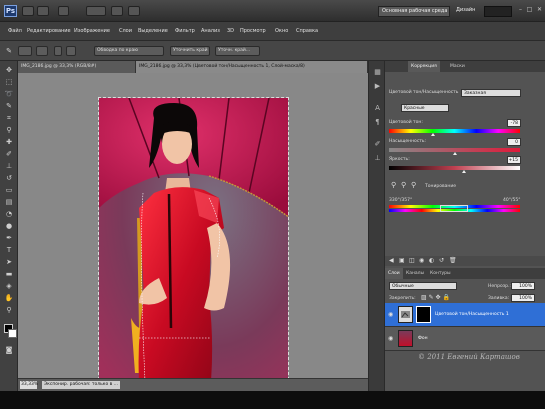  What do you see at coordinates (281, 31) in the screenshot?
I see `menu-window: Окно` at bounding box center [281, 31].